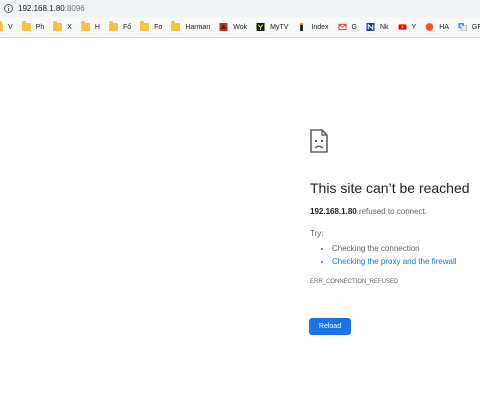  What do you see at coordinates (151, 26) in the screenshot?
I see `bookmark-fo: Fo` at bounding box center [151, 26].